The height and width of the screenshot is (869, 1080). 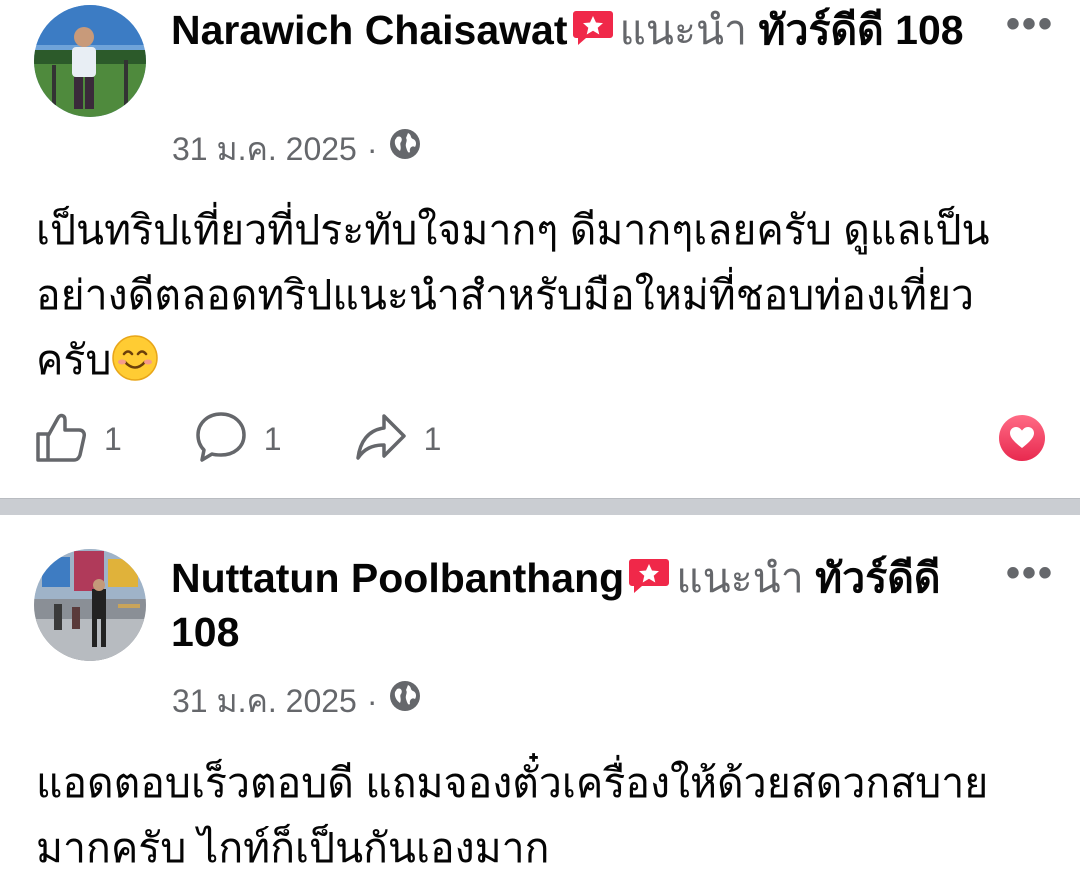 What do you see at coordinates (381, 439) in the screenshot?
I see `share-arrow-icon` at bounding box center [381, 439].